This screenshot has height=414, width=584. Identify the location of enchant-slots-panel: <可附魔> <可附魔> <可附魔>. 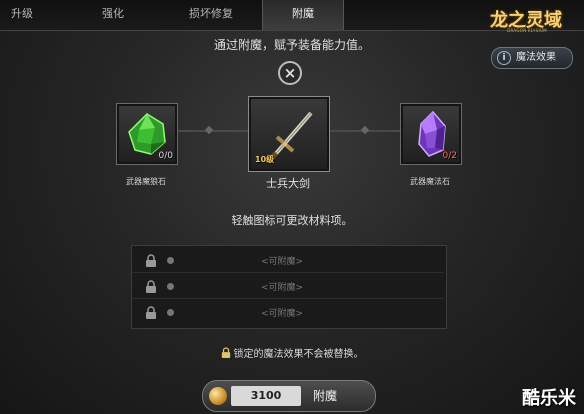
(289, 287).